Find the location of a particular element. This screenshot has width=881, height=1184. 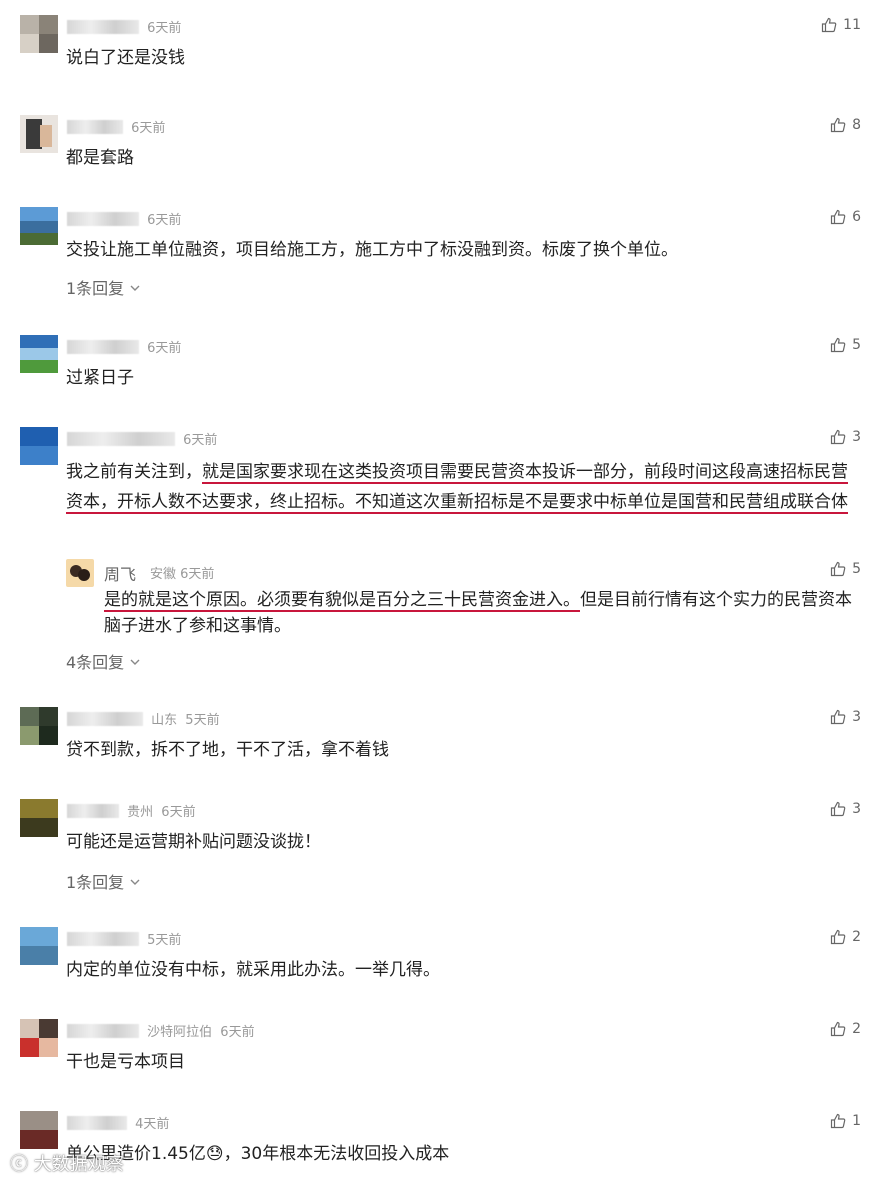

comment-location: 山东 is located at coordinates (164, 720).